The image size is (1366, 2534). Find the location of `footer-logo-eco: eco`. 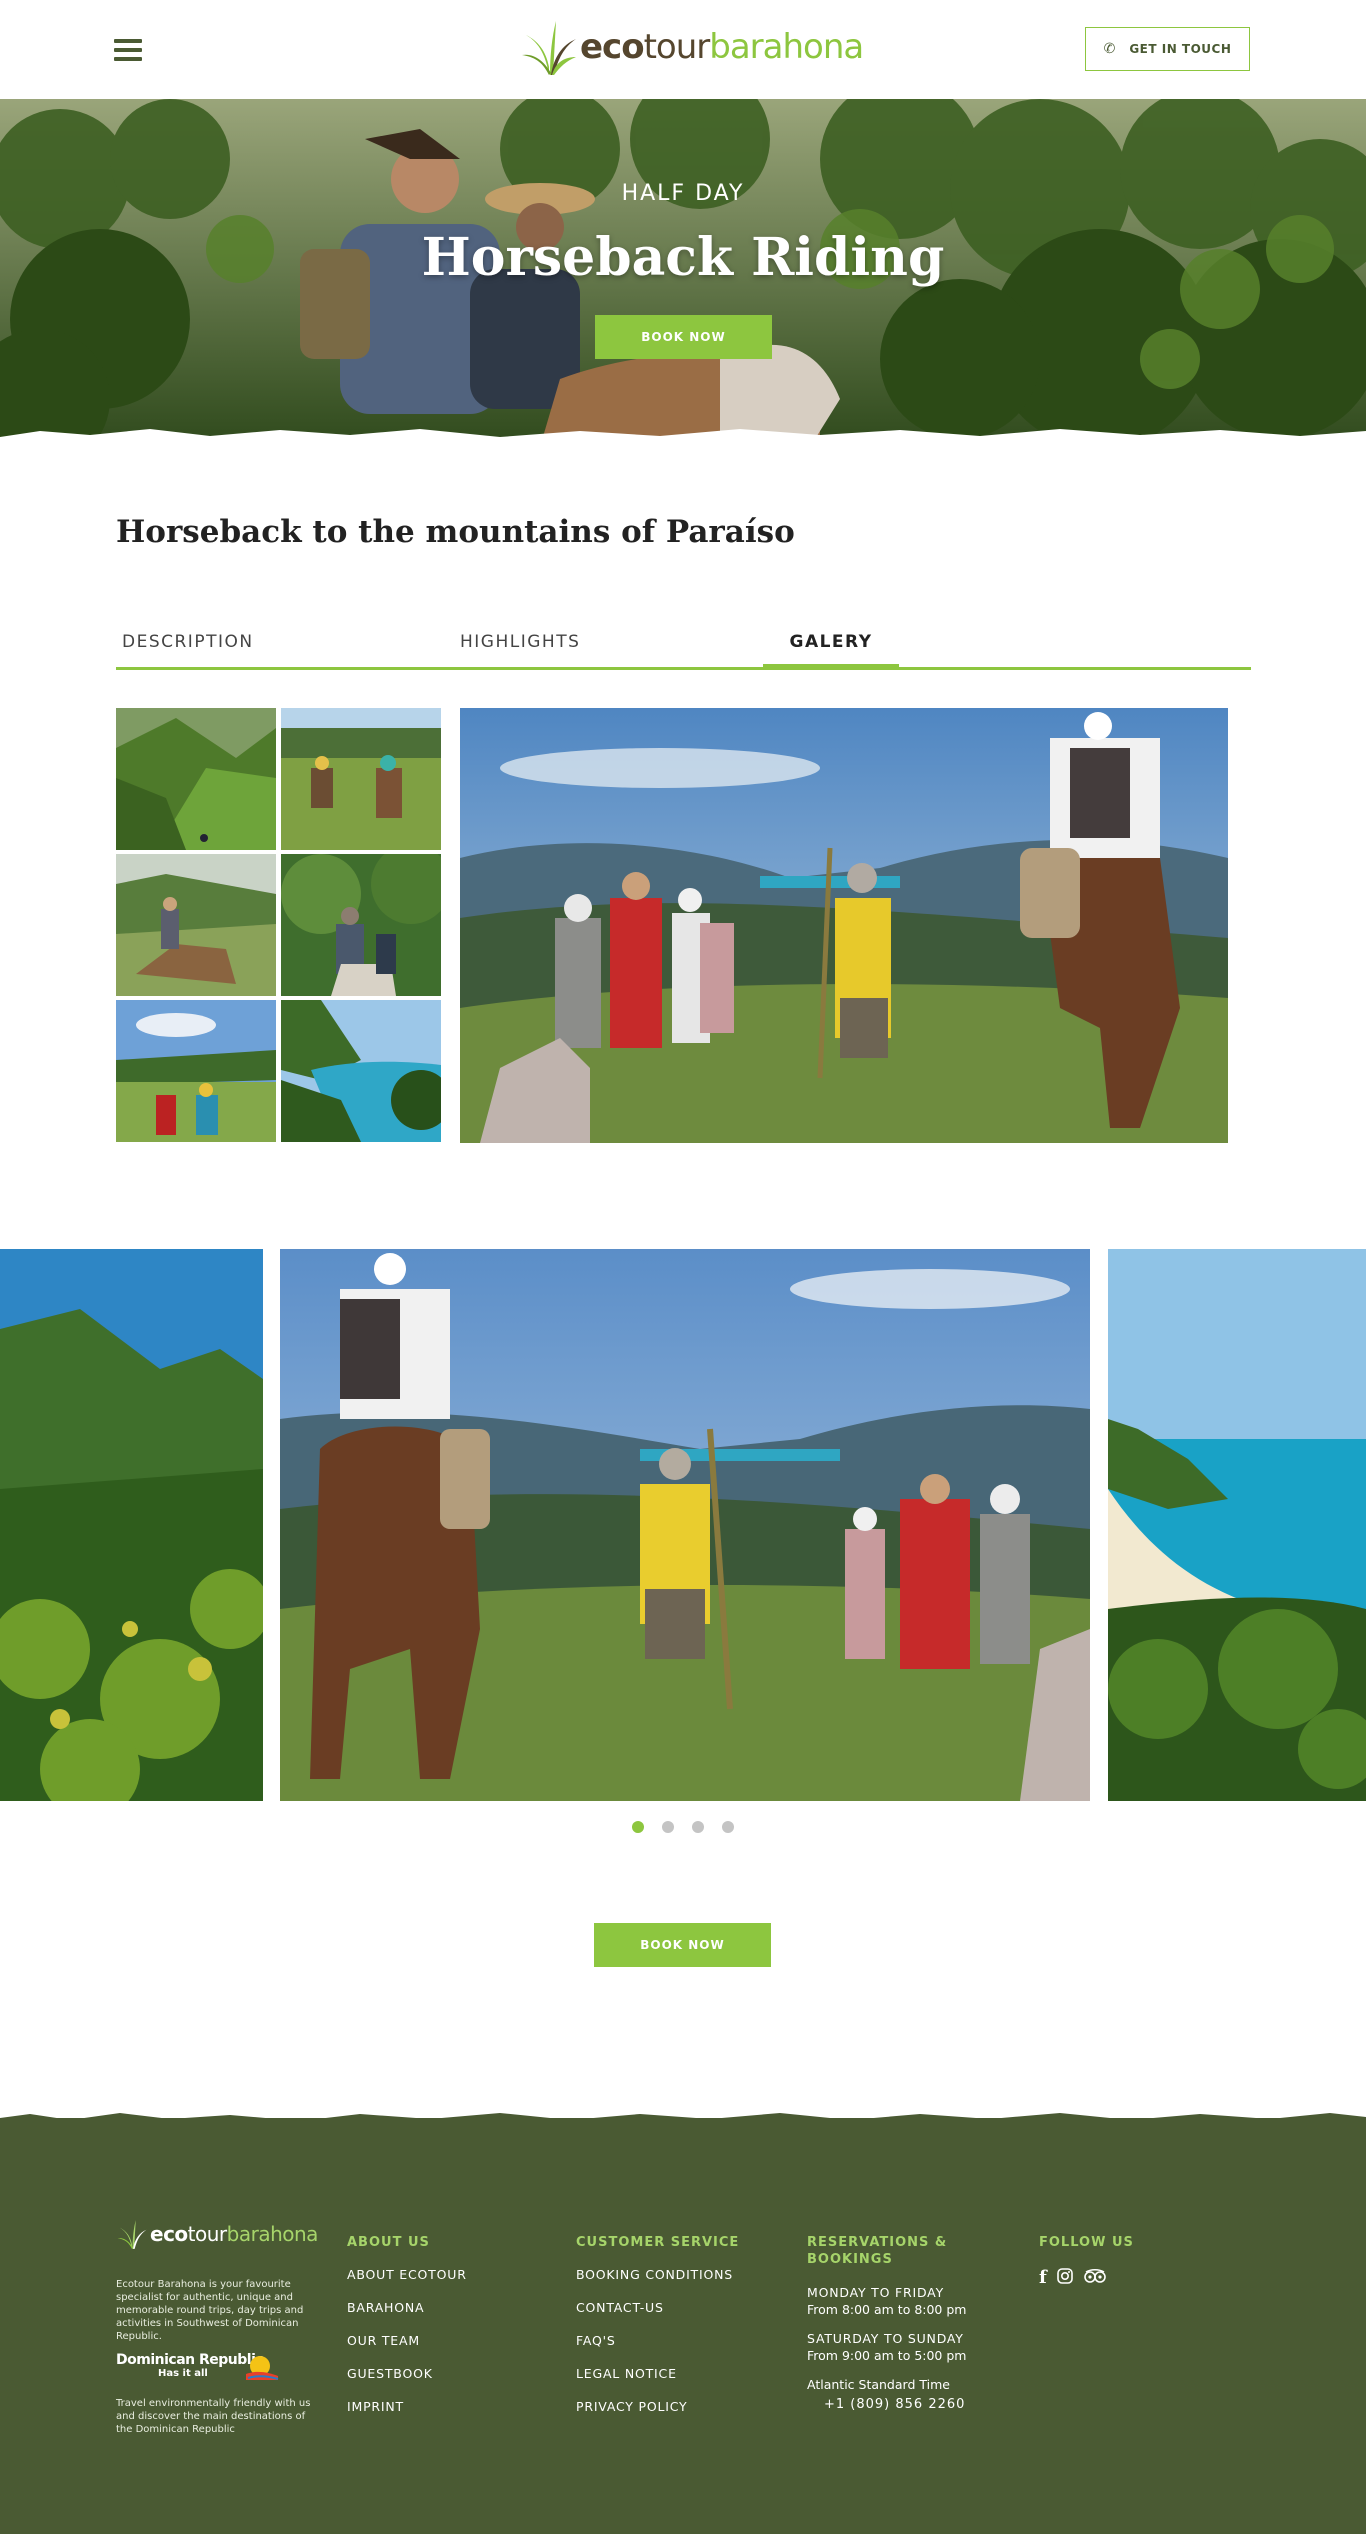

footer-logo-eco: eco is located at coordinates (169, 2234).